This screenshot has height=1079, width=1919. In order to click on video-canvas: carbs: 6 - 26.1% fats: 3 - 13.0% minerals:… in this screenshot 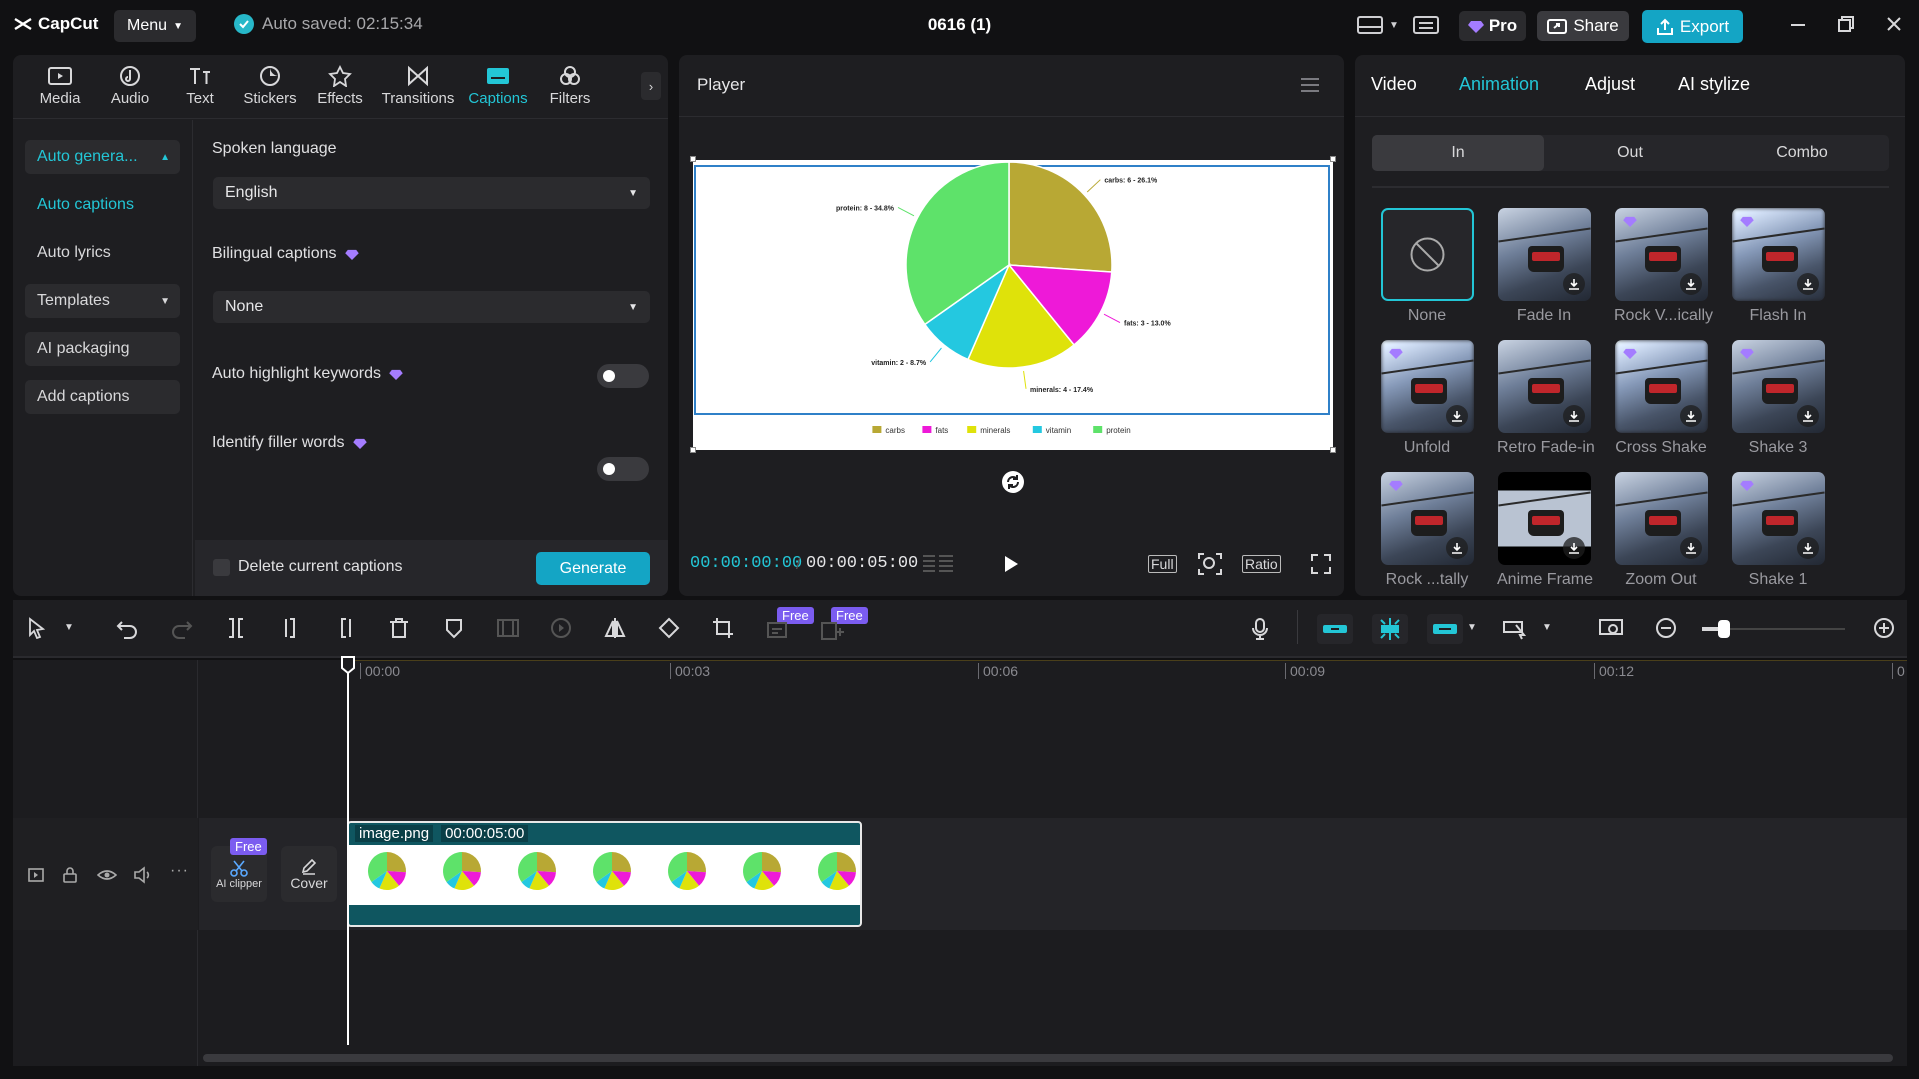, I will do `click(1013, 305)`.